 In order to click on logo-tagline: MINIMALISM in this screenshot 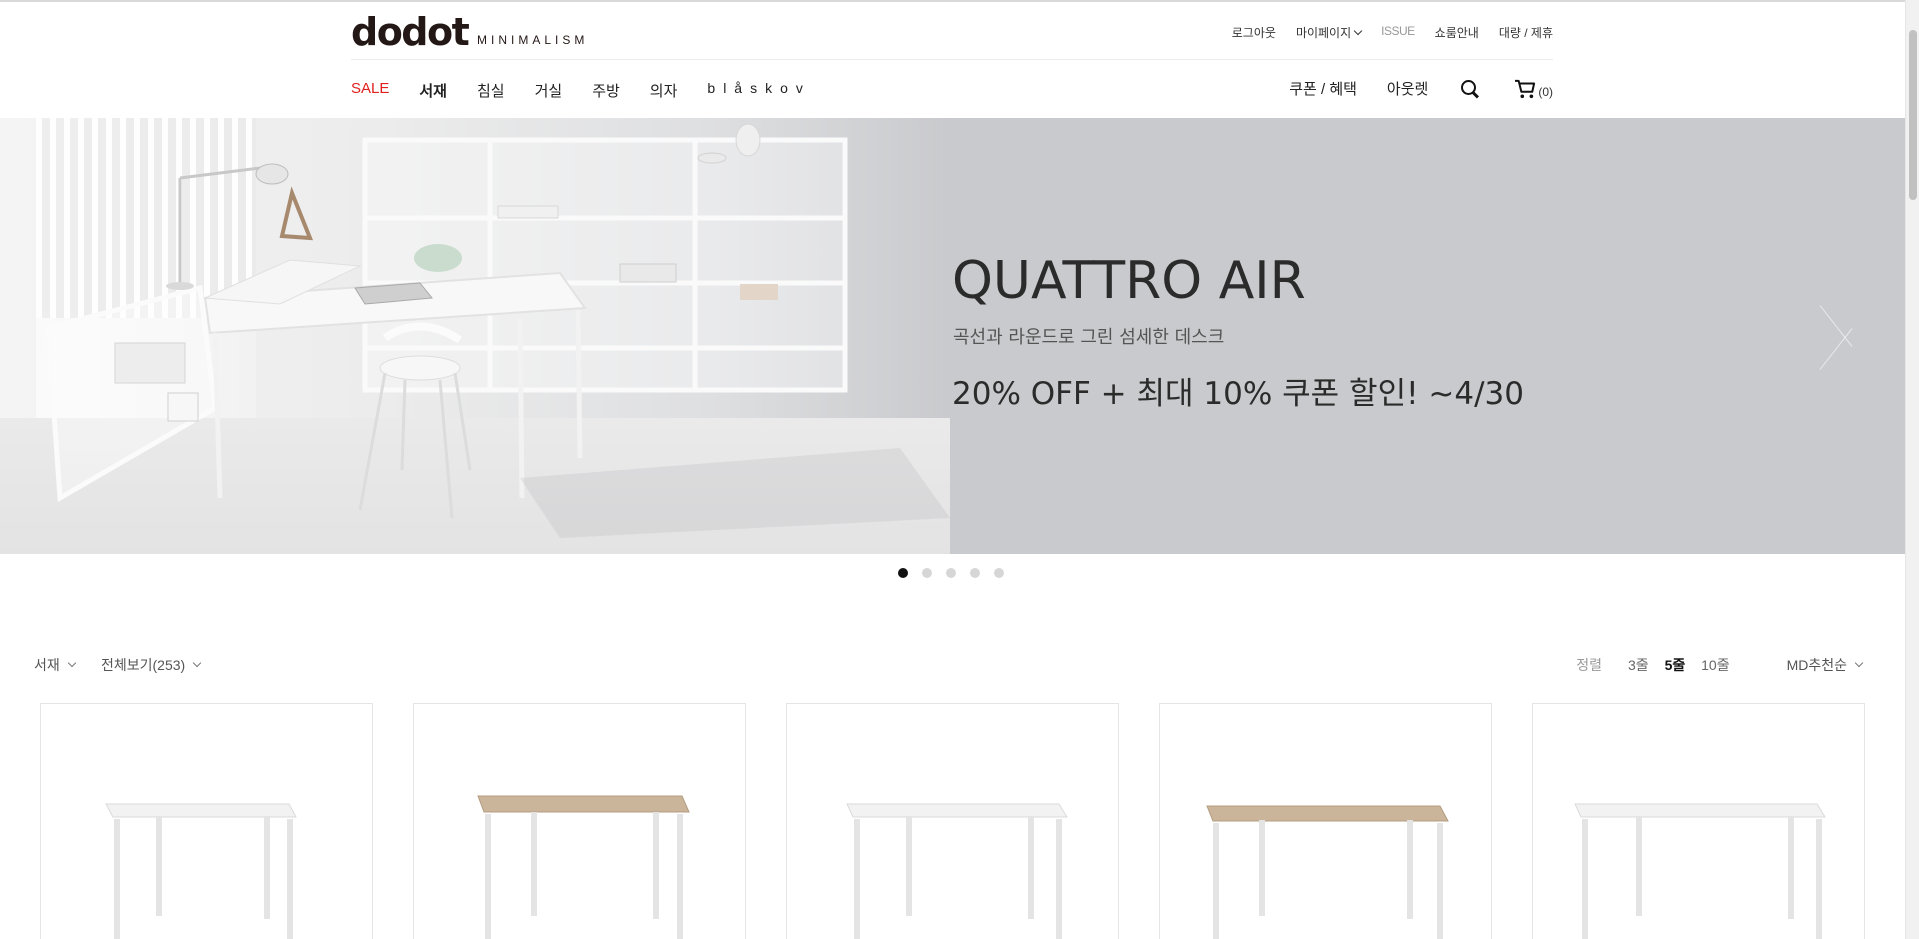, I will do `click(533, 40)`.